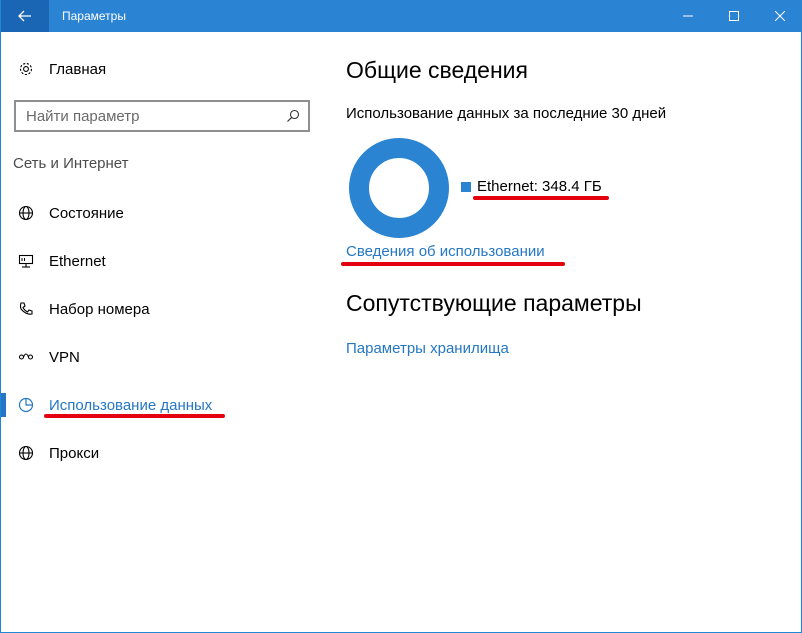 The image size is (802, 633). What do you see at coordinates (161, 69) in the screenshot?
I see `sidebar-item-home: Главная` at bounding box center [161, 69].